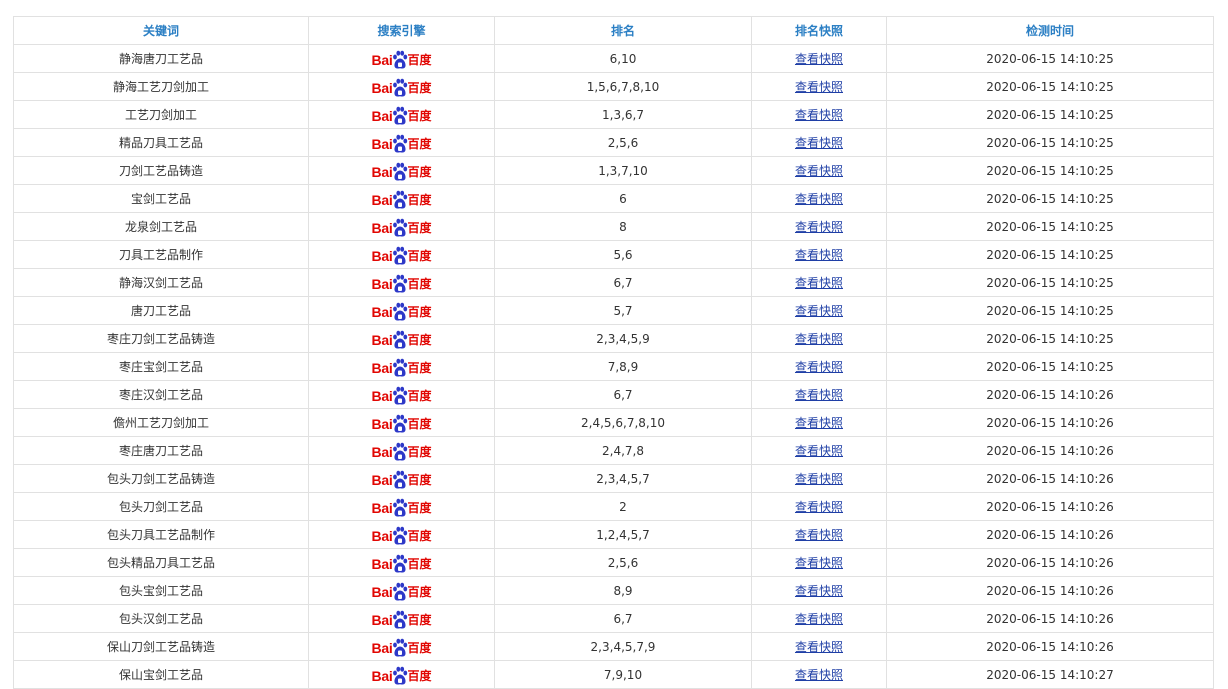  I want to click on header-rank: 排名, so click(623, 30).